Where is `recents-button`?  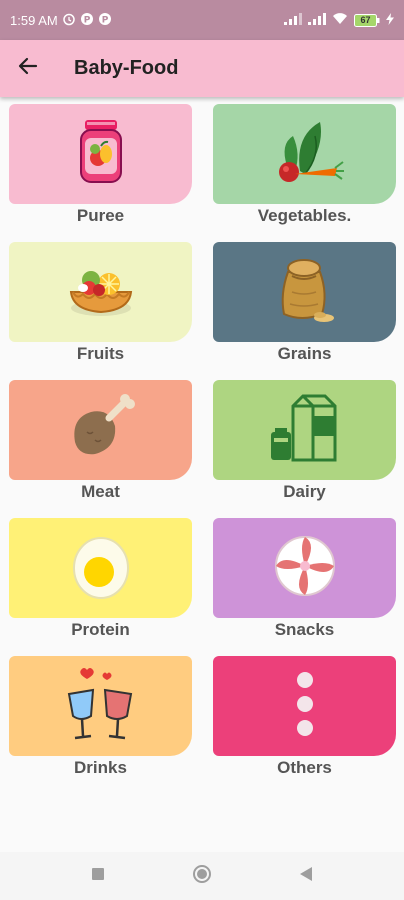
recents-button is located at coordinates (98, 876).